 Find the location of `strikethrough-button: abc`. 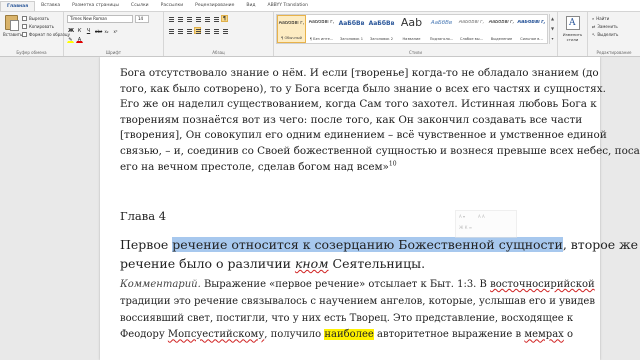

strikethrough-button: abc is located at coordinates (98, 30).